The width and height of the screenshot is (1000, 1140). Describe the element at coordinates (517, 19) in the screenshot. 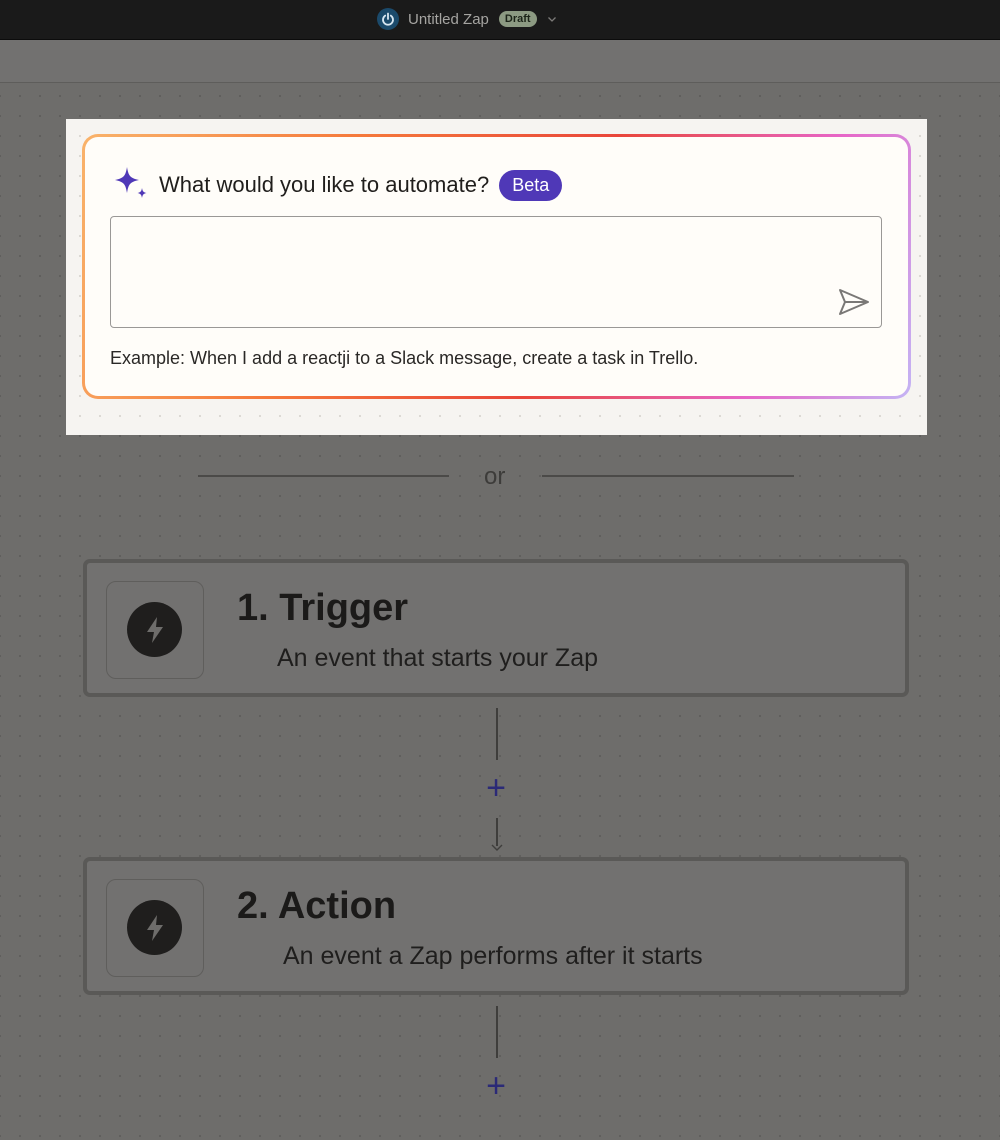

I see `status-badge: Draft` at that location.